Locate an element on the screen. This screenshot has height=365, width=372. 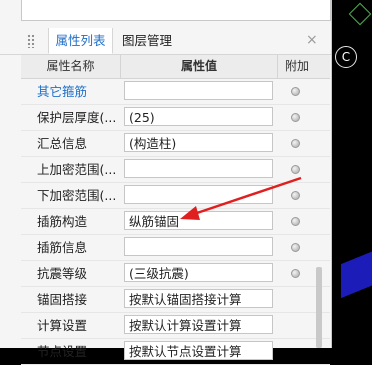
table-row: 保护层厚度(... (25) is located at coordinates (175, 118).